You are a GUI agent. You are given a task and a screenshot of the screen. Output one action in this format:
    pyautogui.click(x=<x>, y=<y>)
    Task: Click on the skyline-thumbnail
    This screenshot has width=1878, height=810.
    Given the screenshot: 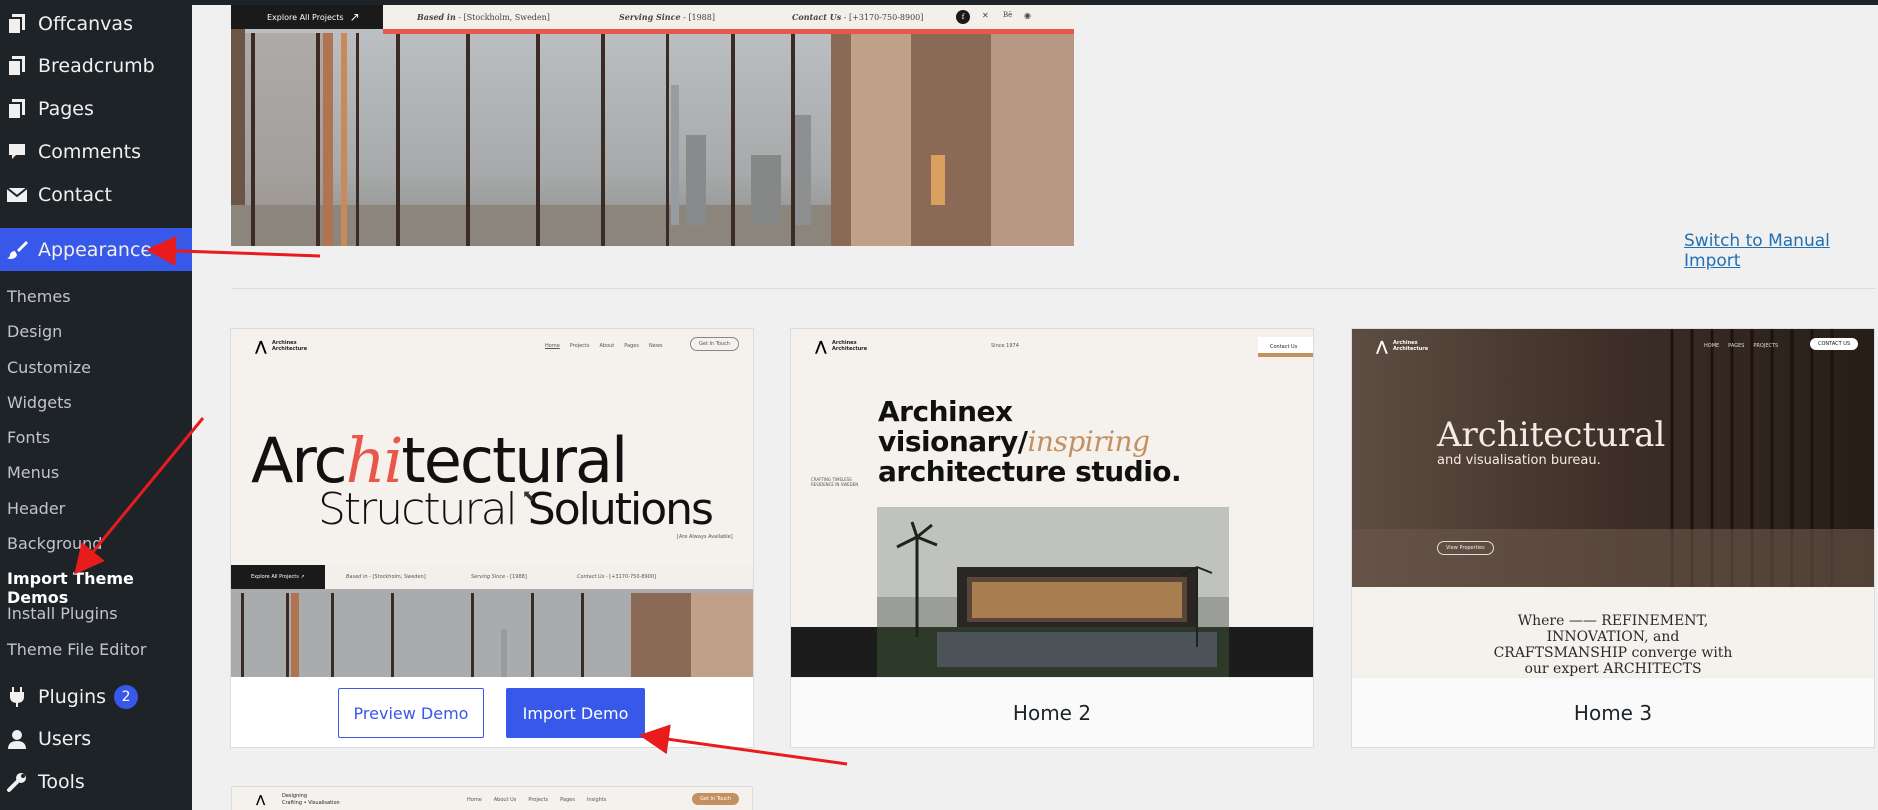 What is the action you would take?
    pyautogui.click(x=492, y=633)
    